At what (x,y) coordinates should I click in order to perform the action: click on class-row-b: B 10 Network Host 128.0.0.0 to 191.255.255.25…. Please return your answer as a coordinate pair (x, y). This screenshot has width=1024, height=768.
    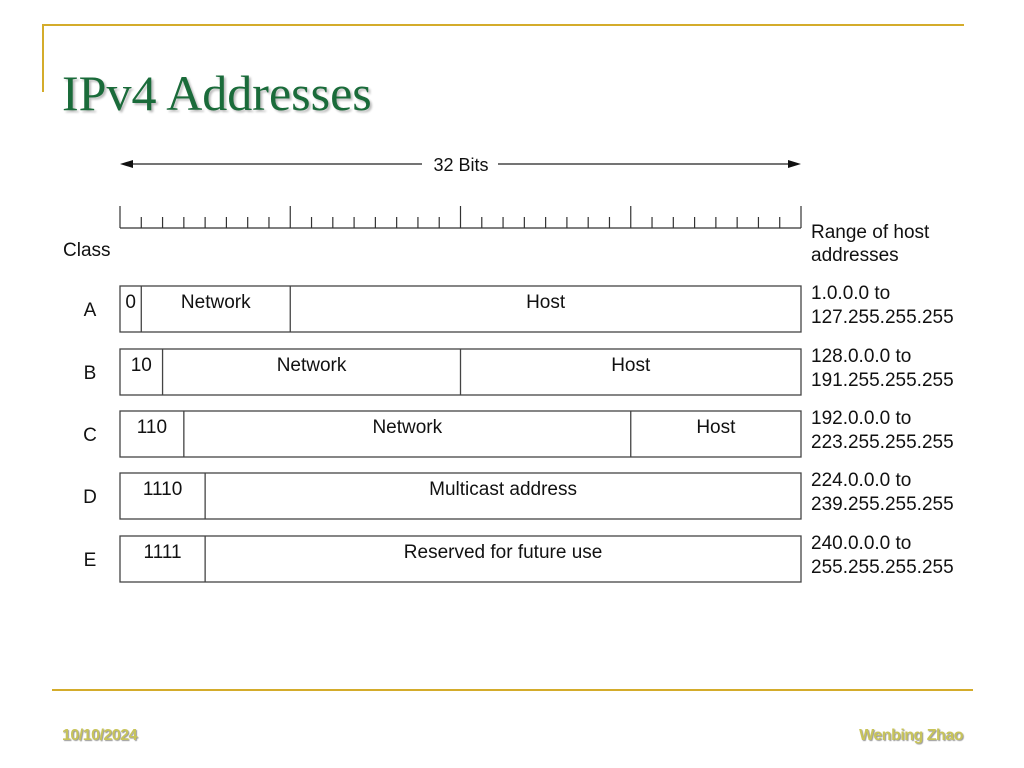
    Looking at the image, I should click on (519, 371).